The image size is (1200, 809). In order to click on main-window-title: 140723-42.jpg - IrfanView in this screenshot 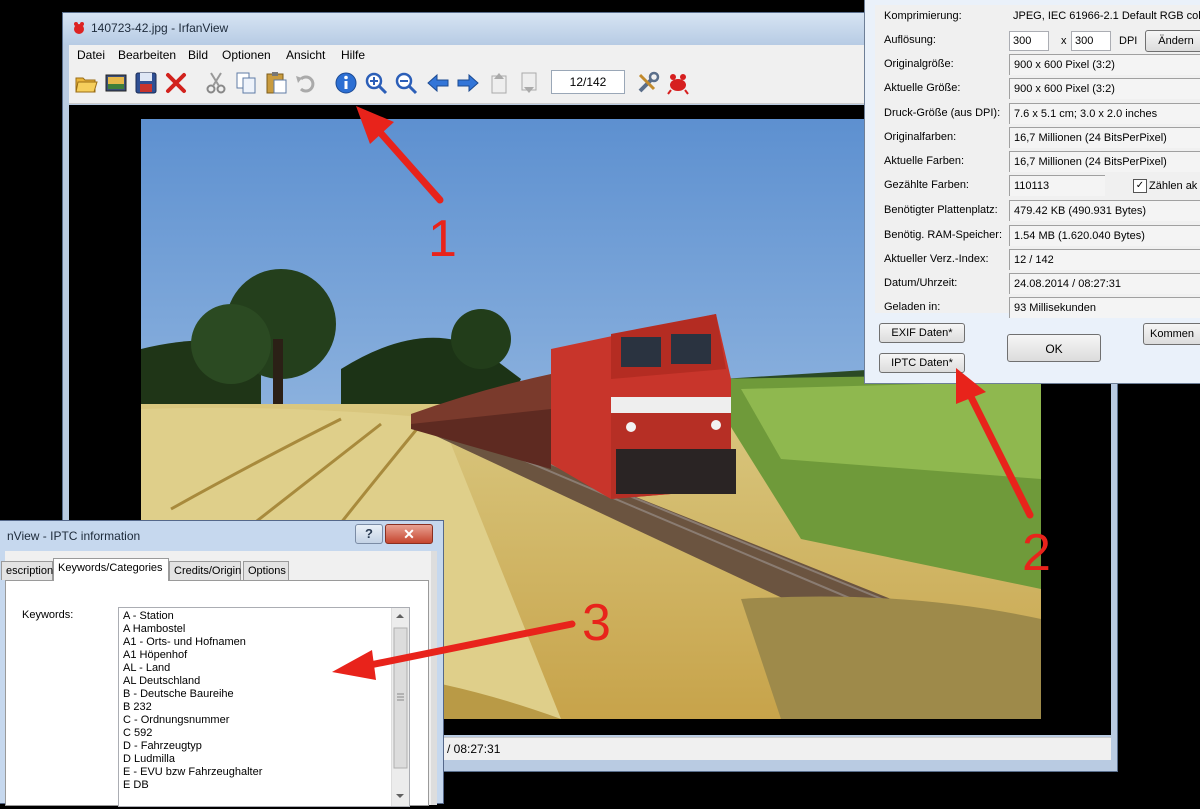, I will do `click(160, 28)`.